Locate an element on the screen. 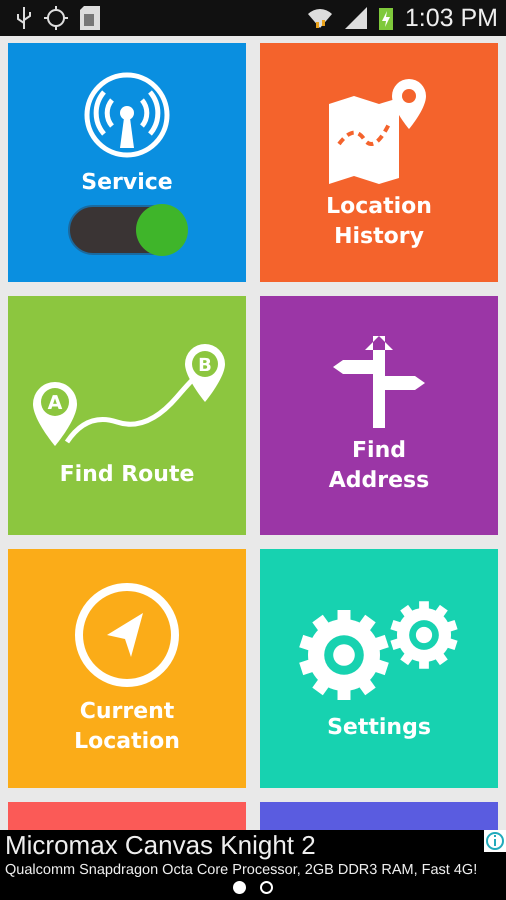 Image resolution: width=506 pixels, height=900 pixels. gps-icon is located at coordinates (56, 18).